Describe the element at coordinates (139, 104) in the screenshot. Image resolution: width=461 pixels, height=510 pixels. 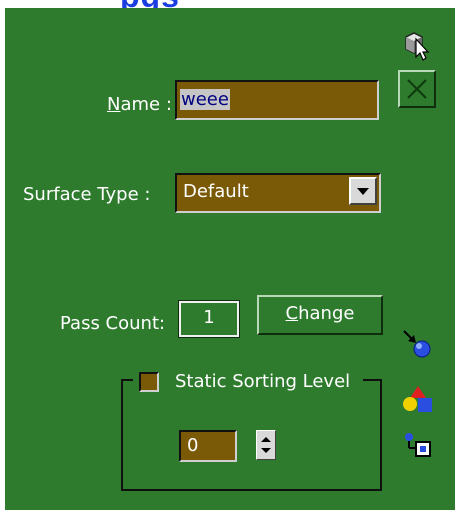
I see `name-label: Name :` at that location.